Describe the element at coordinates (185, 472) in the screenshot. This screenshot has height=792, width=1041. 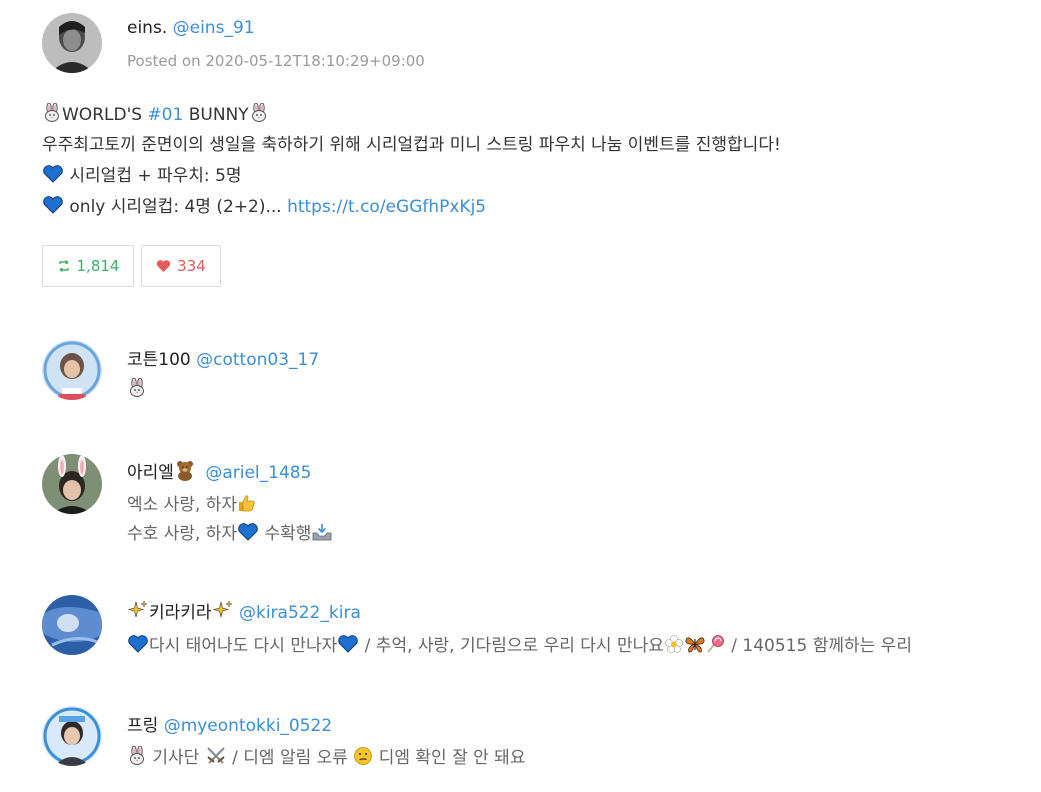
I see `bear-emoji` at that location.